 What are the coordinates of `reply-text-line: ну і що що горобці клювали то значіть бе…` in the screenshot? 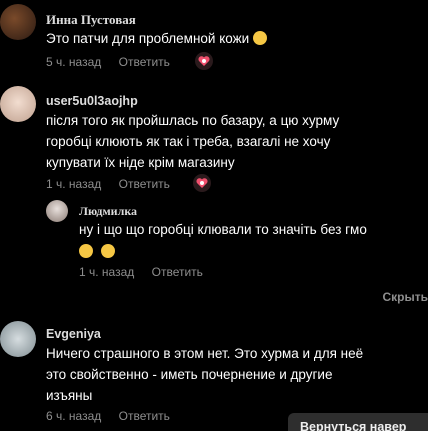 It's located at (223, 229).